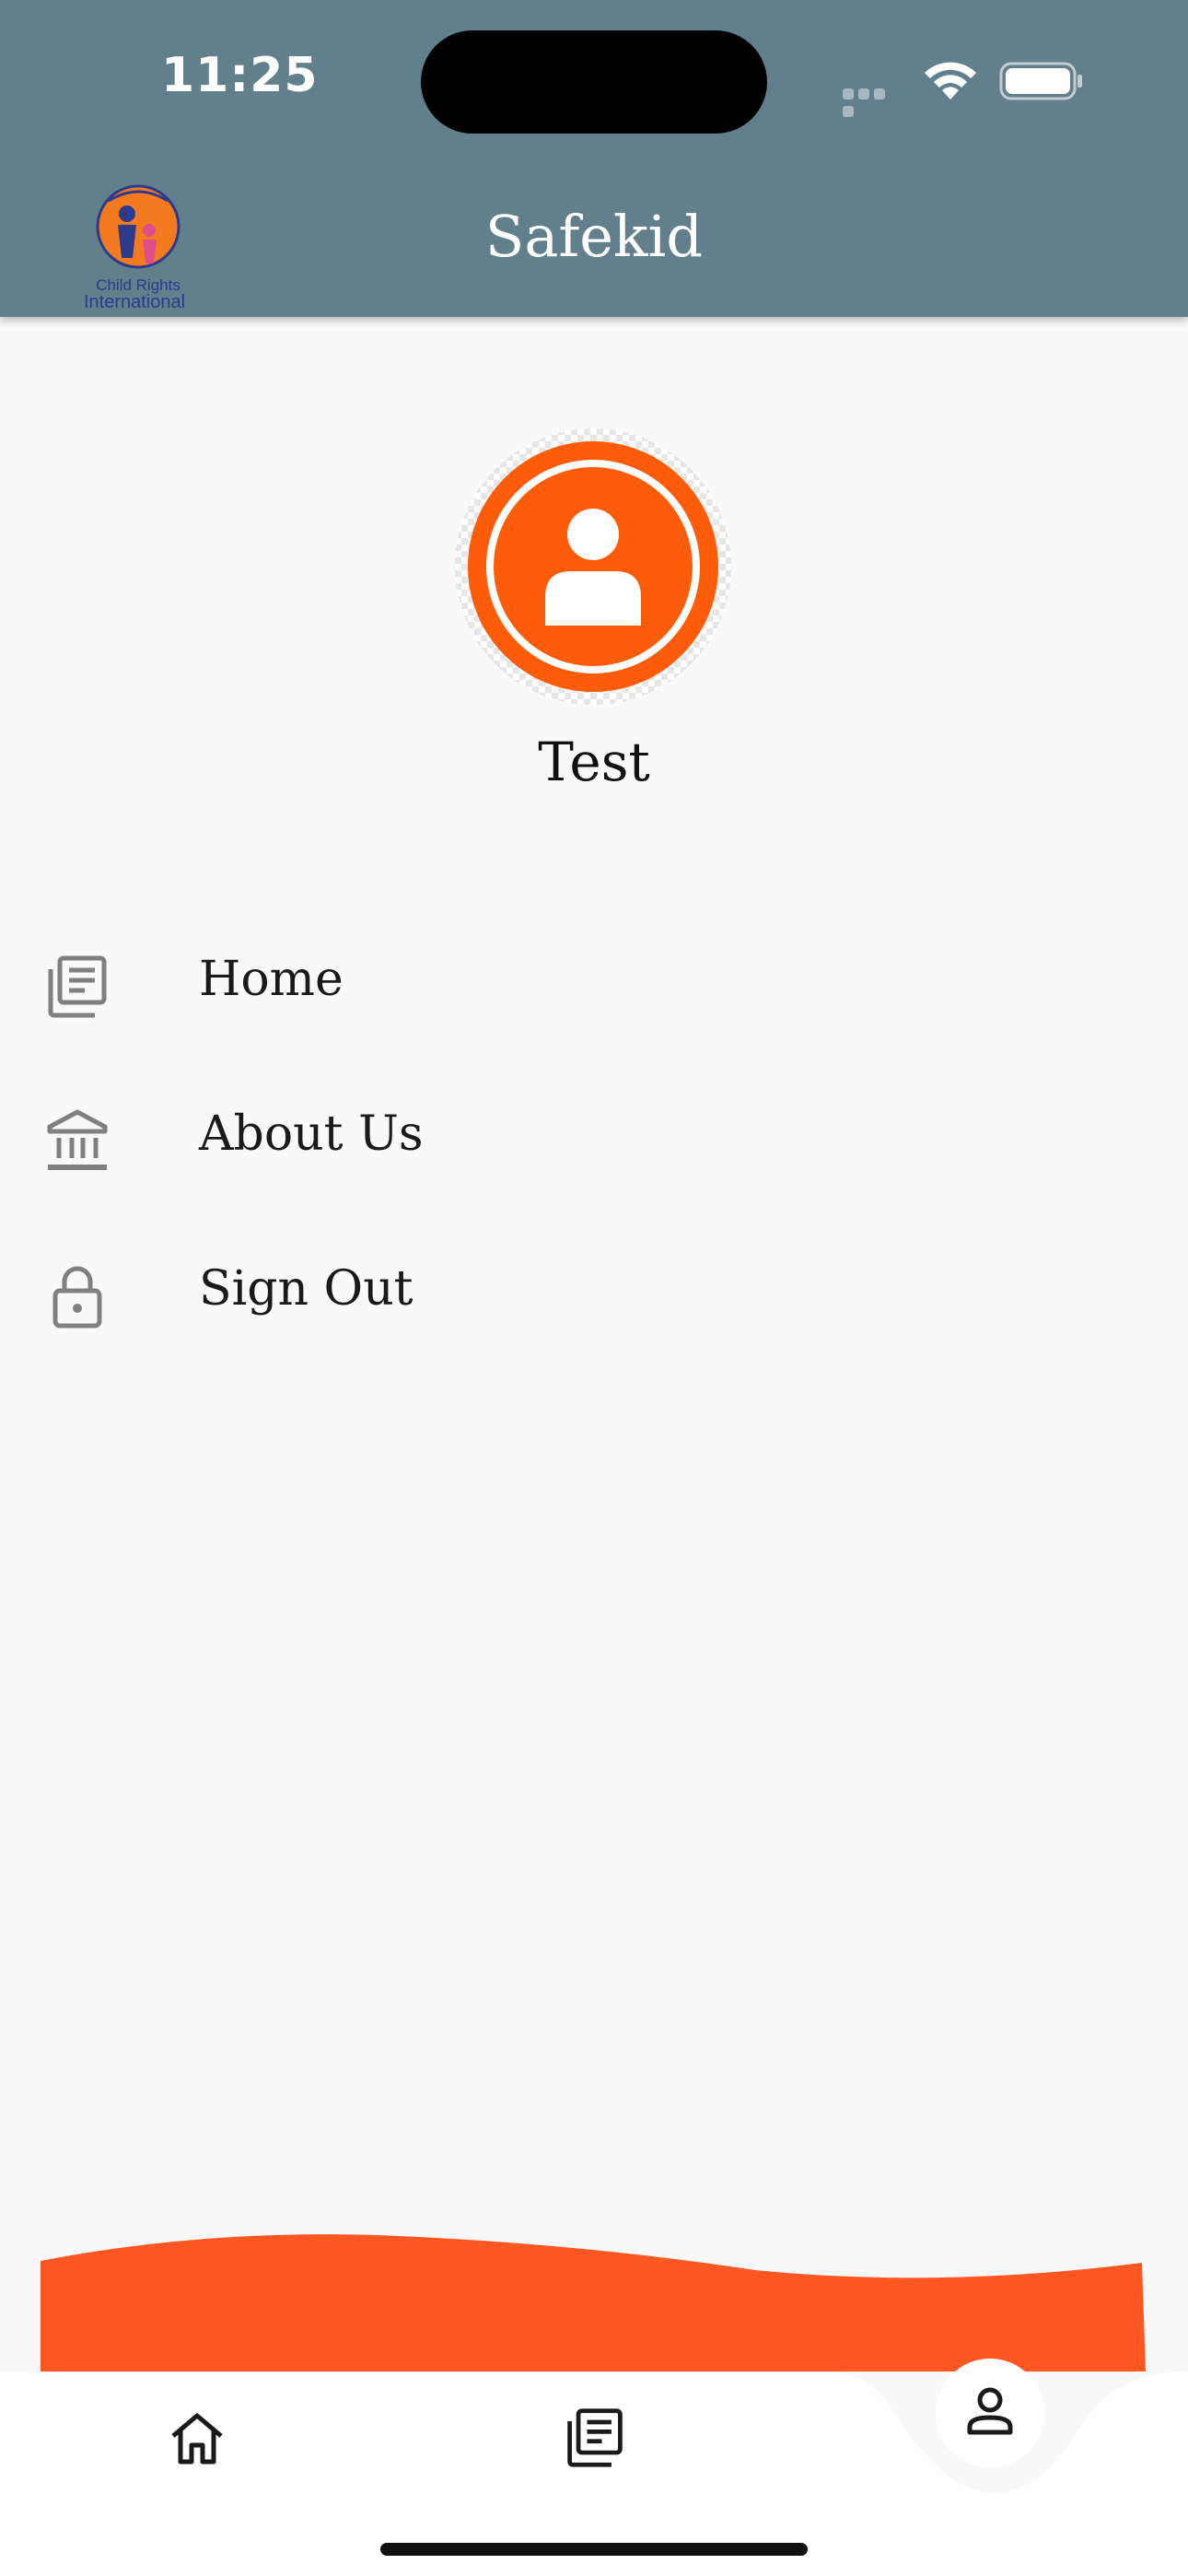 This screenshot has height=2576, width=1188. Describe the element at coordinates (594, 762) in the screenshot. I see `user-name: Test` at that location.